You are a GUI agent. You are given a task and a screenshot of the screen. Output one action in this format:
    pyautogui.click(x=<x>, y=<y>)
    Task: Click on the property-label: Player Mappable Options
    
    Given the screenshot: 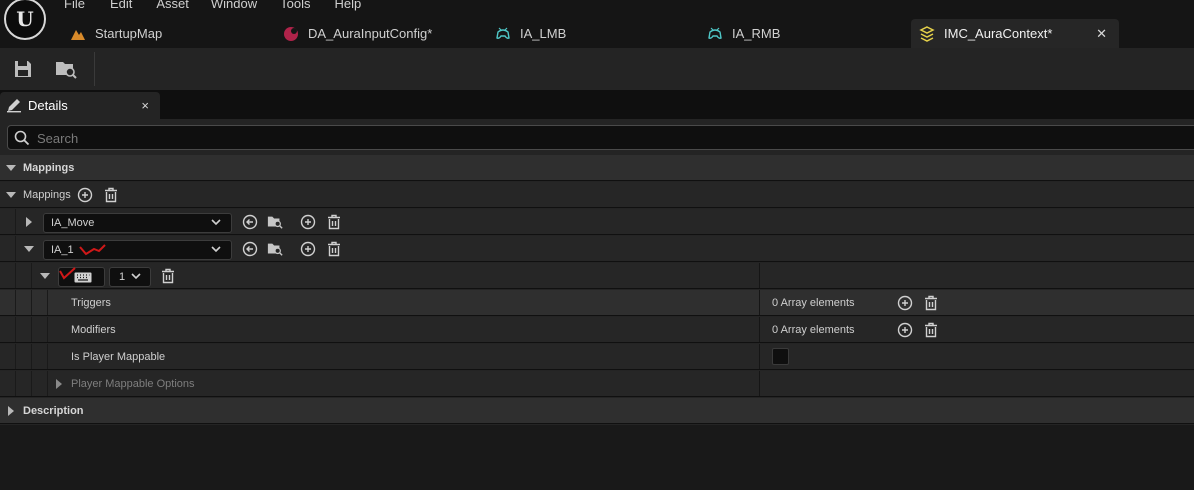 What is the action you would take?
    pyautogui.click(x=133, y=384)
    